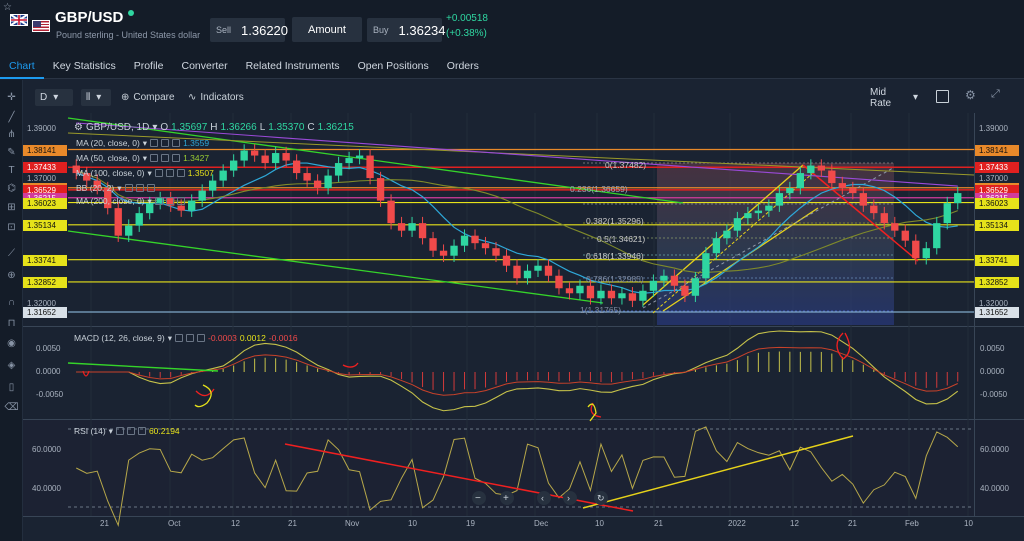 The width and height of the screenshot is (1024, 541). Describe the element at coordinates (11, 97) in the screenshot. I see `crosshair-icon: ✛` at that location.